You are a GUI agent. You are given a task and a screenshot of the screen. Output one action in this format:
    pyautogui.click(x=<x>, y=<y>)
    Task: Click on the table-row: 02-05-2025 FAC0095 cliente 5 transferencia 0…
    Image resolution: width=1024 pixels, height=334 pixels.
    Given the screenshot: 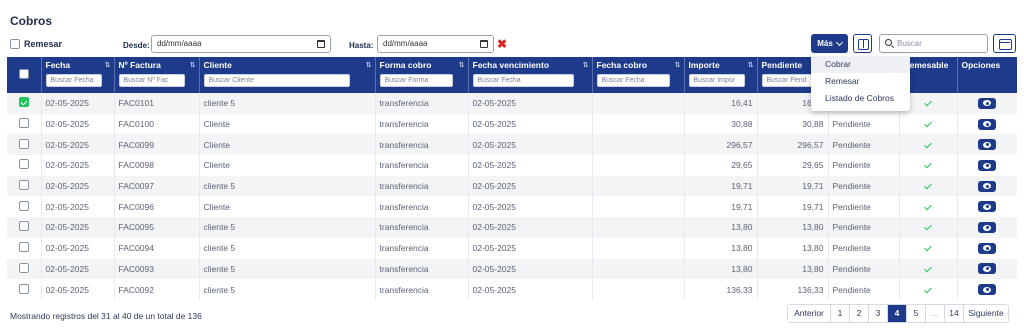 What is the action you would take?
    pyautogui.click(x=512, y=227)
    